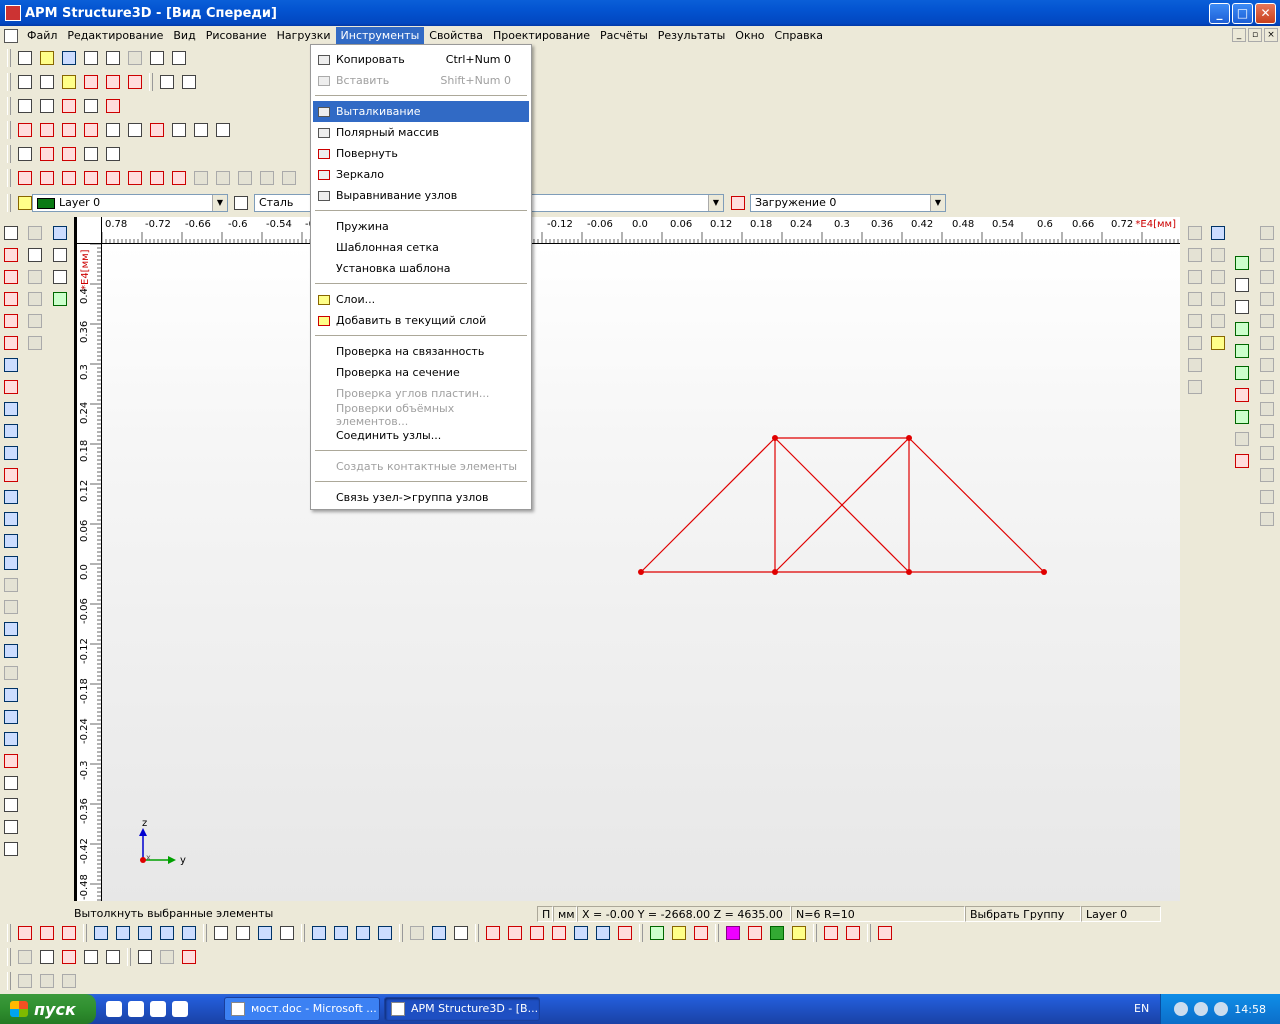 Image resolution: width=1280 pixels, height=1024 pixels. What do you see at coordinates (11, 739) in the screenshot?
I see `net-icon` at bounding box center [11, 739].